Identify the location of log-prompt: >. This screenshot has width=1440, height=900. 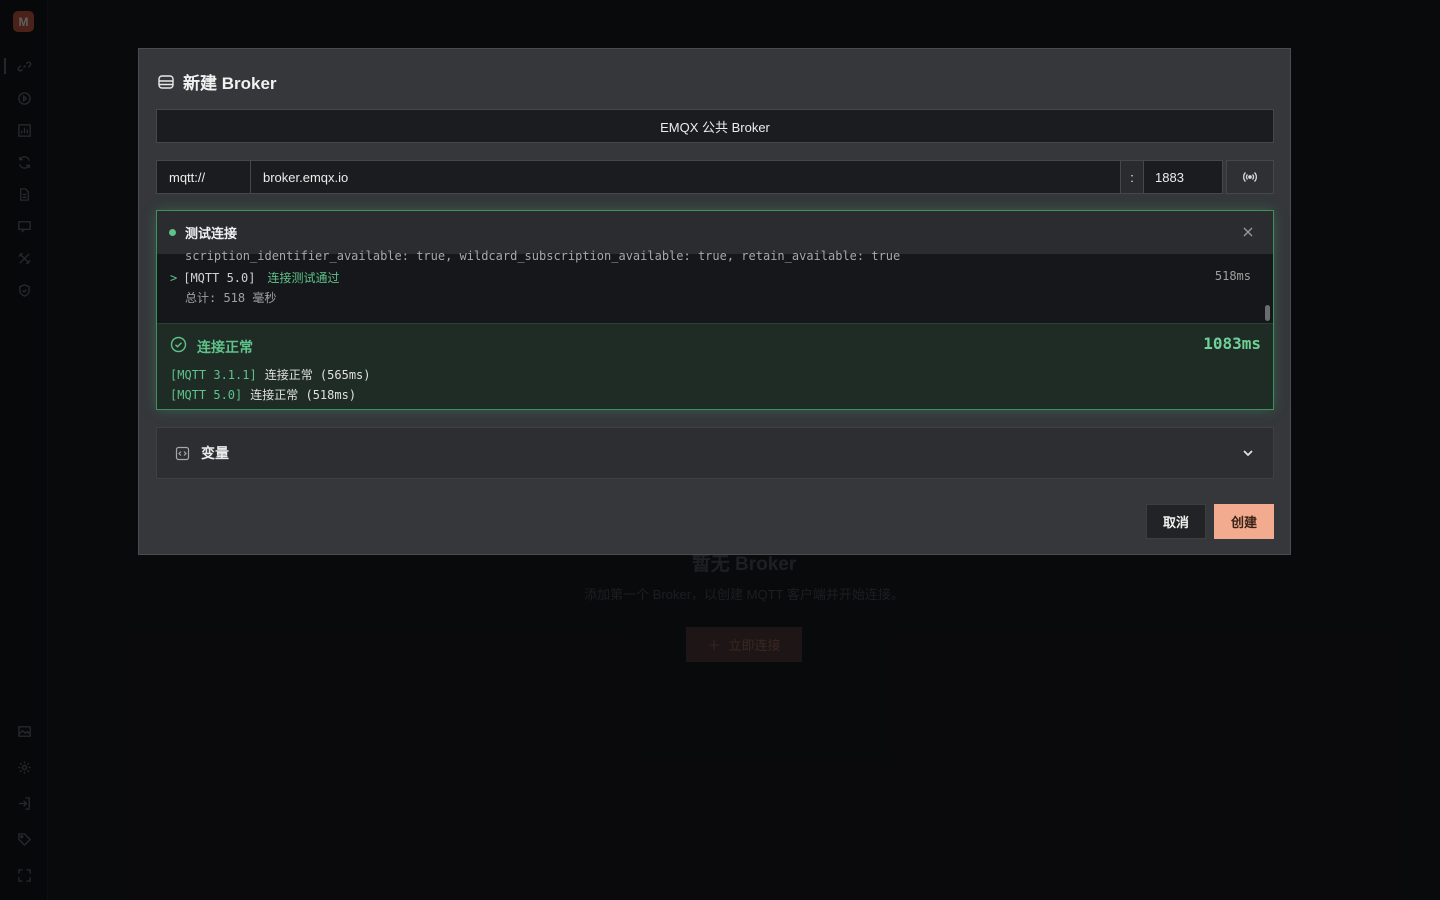
(174, 278).